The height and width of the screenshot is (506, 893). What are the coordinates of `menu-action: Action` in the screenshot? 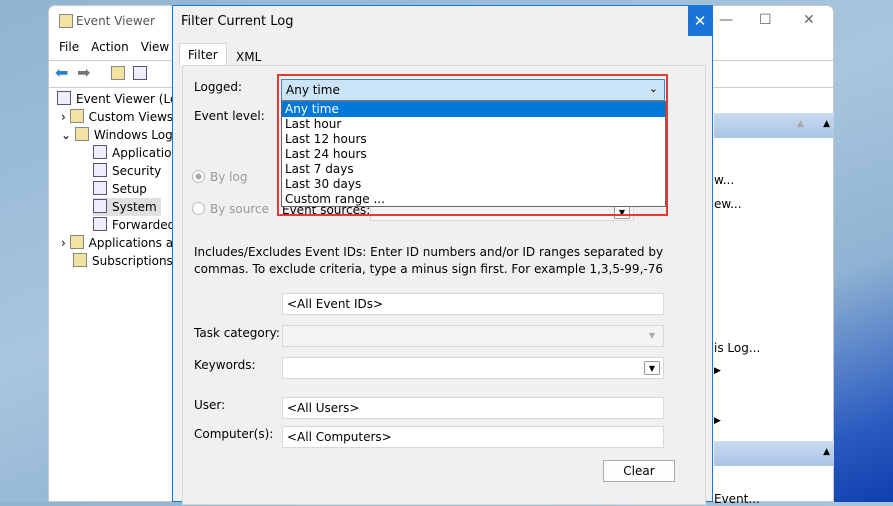 It's located at (110, 47).